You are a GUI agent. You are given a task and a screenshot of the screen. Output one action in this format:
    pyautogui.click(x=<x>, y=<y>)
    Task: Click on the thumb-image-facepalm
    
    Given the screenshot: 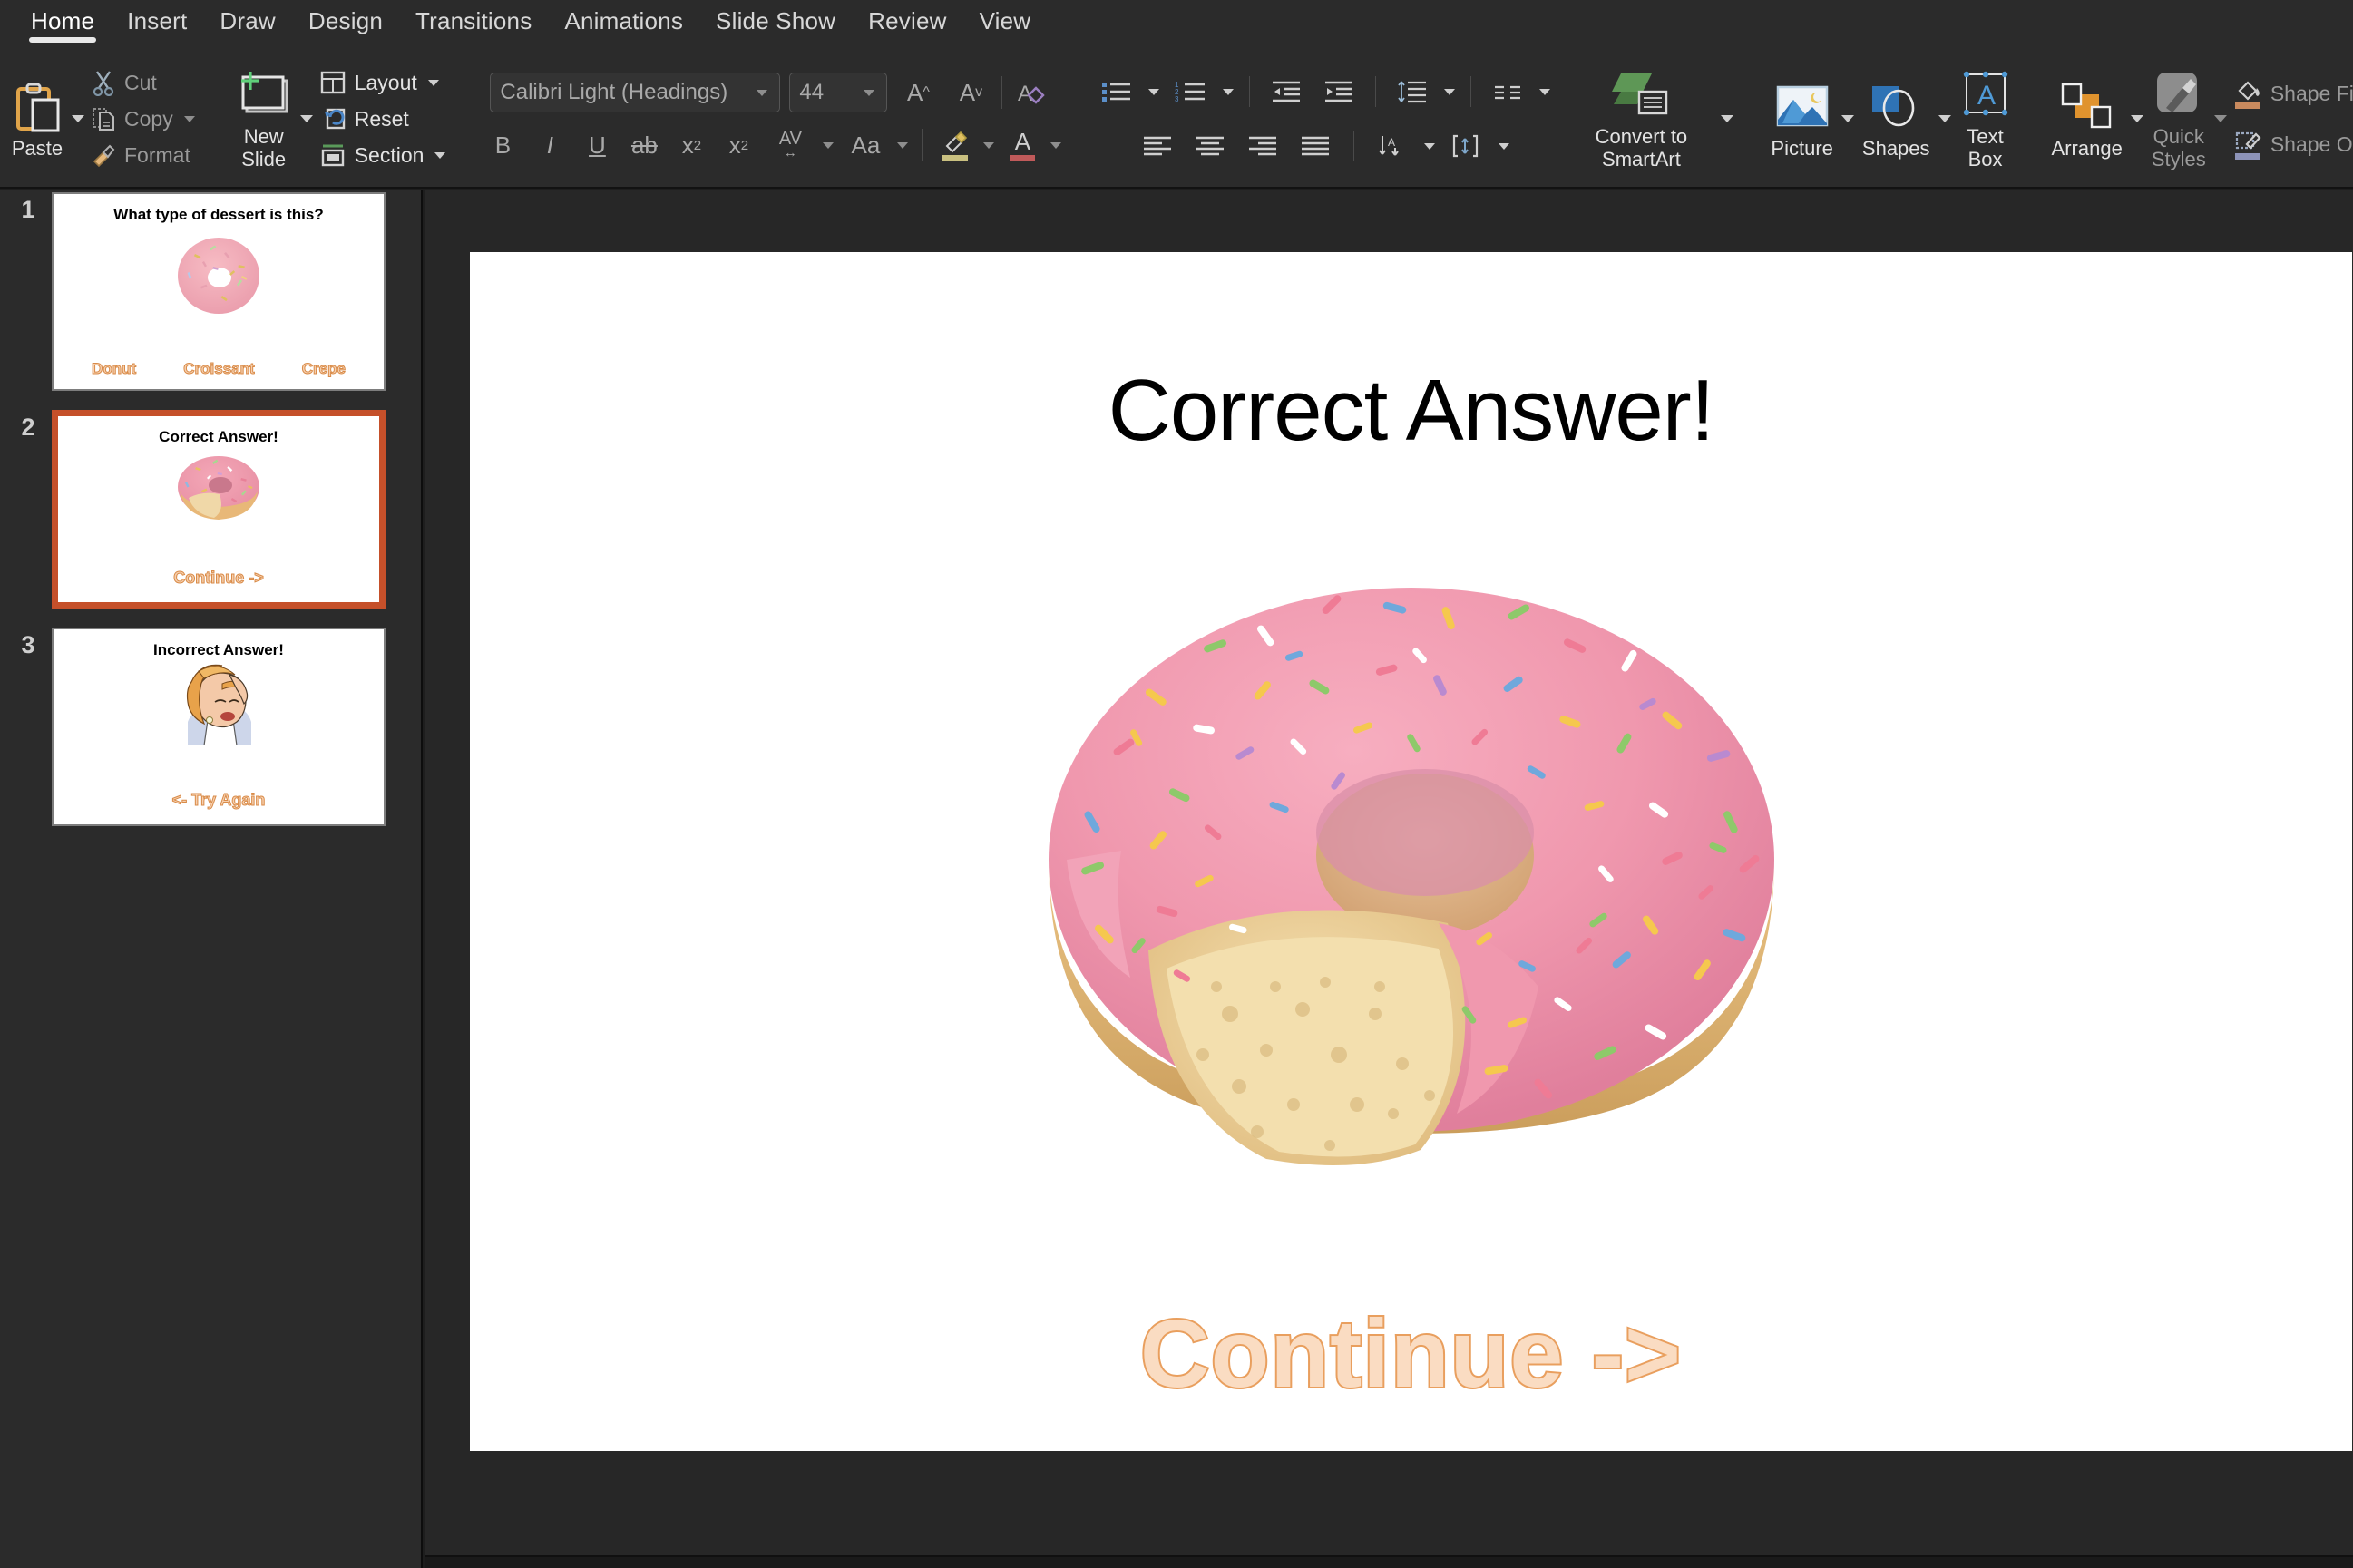 What is the action you would take?
    pyautogui.click(x=219, y=707)
    